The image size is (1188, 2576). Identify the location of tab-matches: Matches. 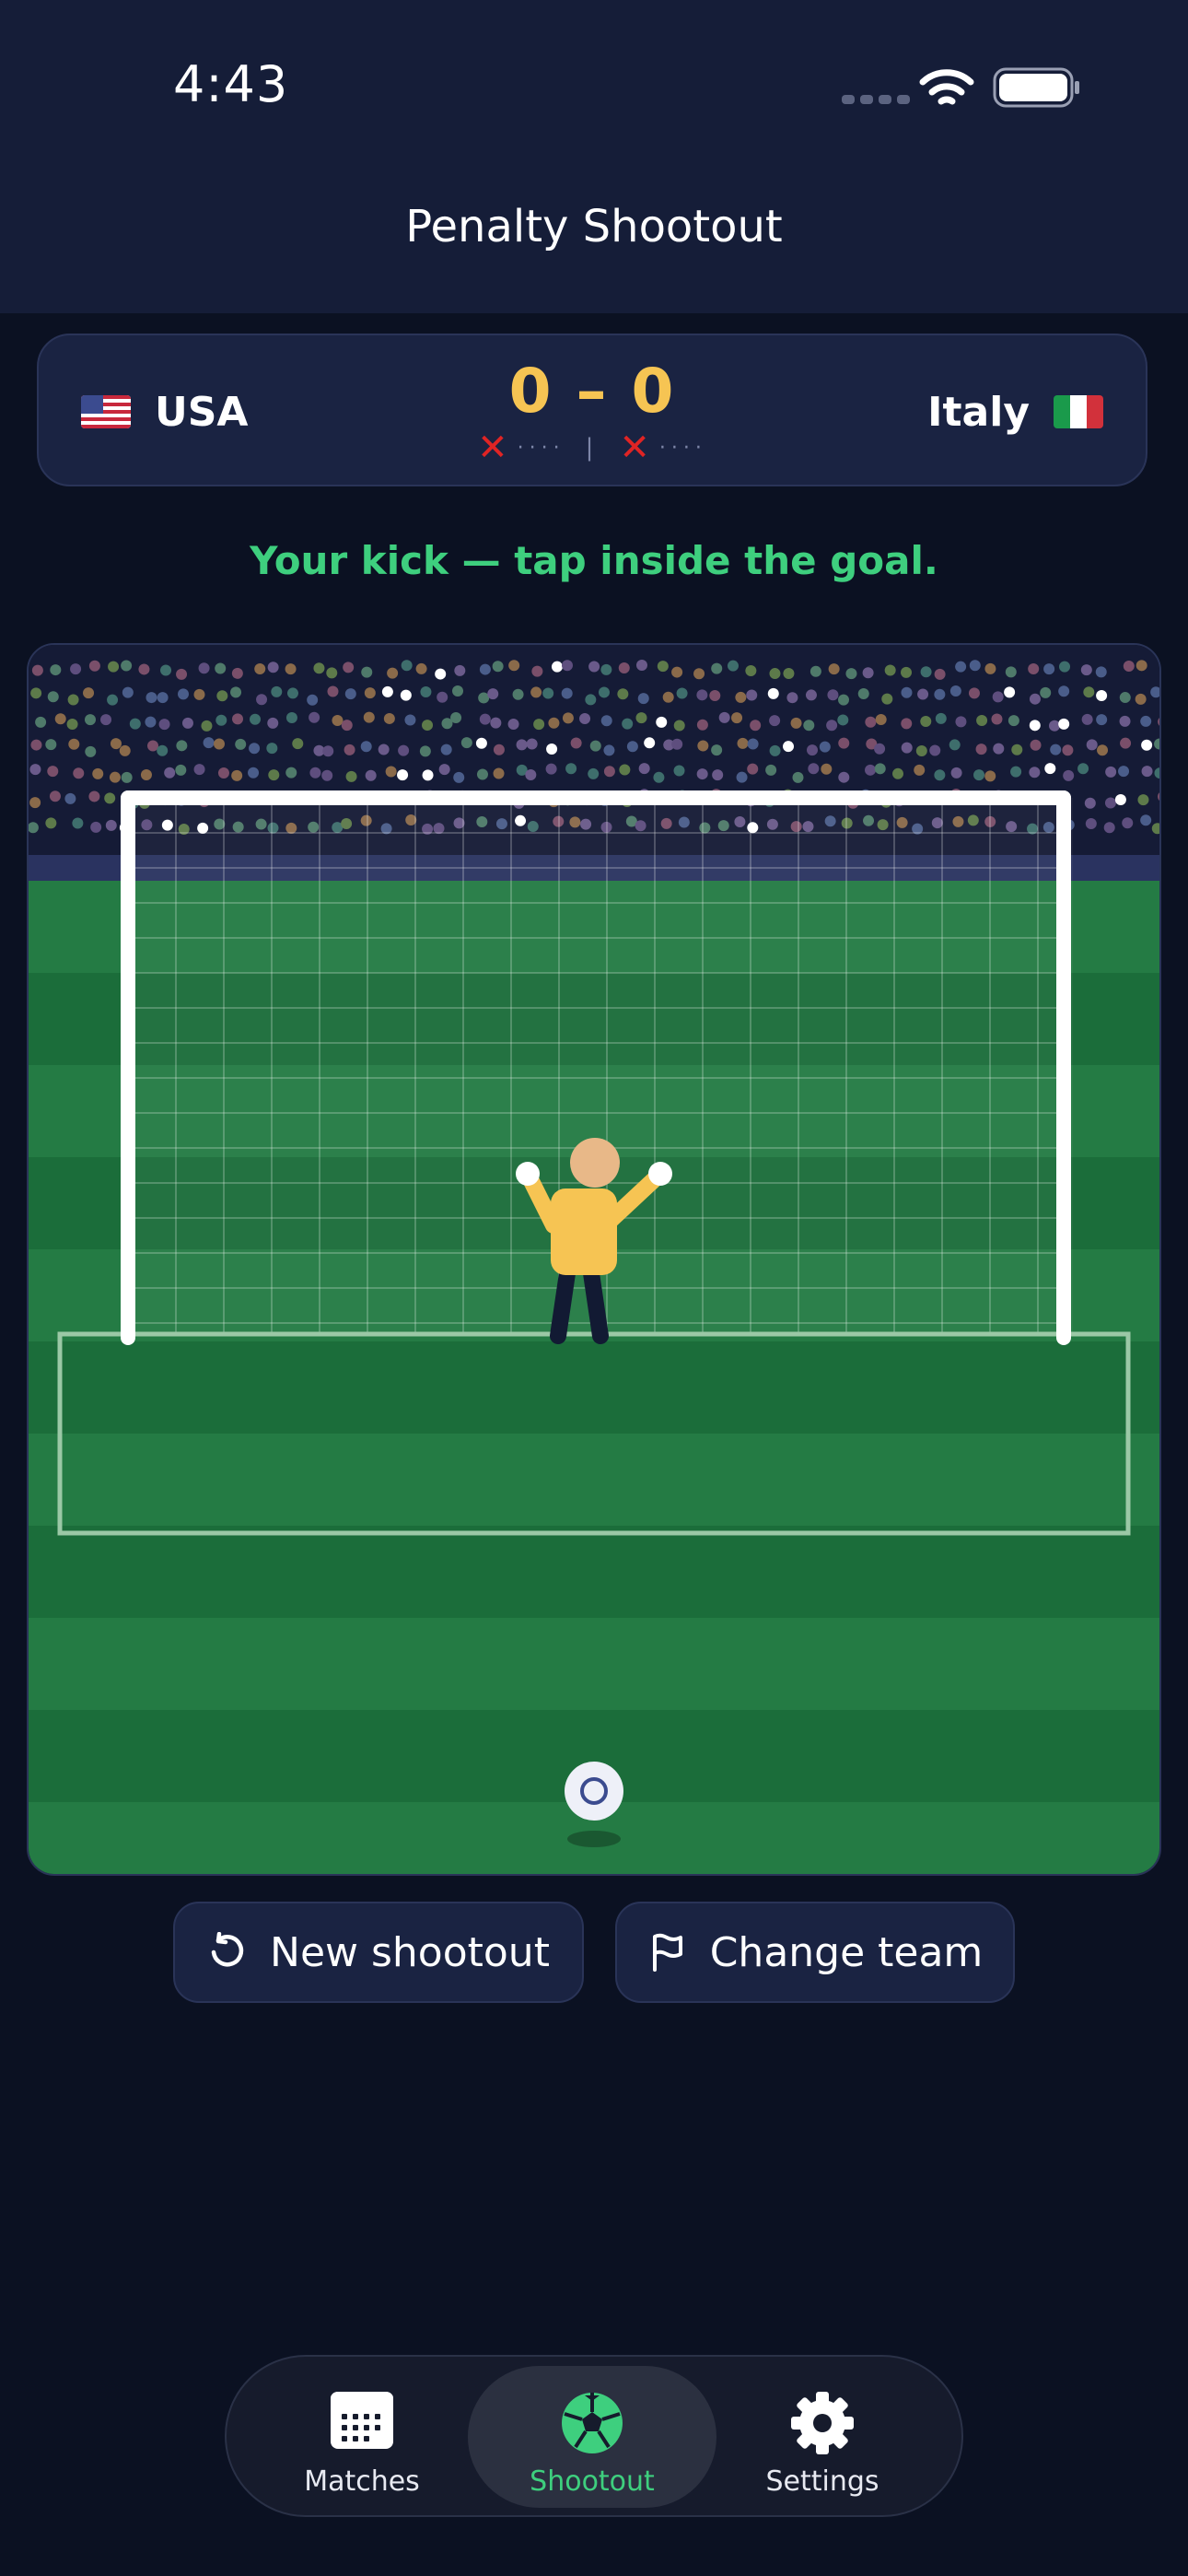
(362, 2437).